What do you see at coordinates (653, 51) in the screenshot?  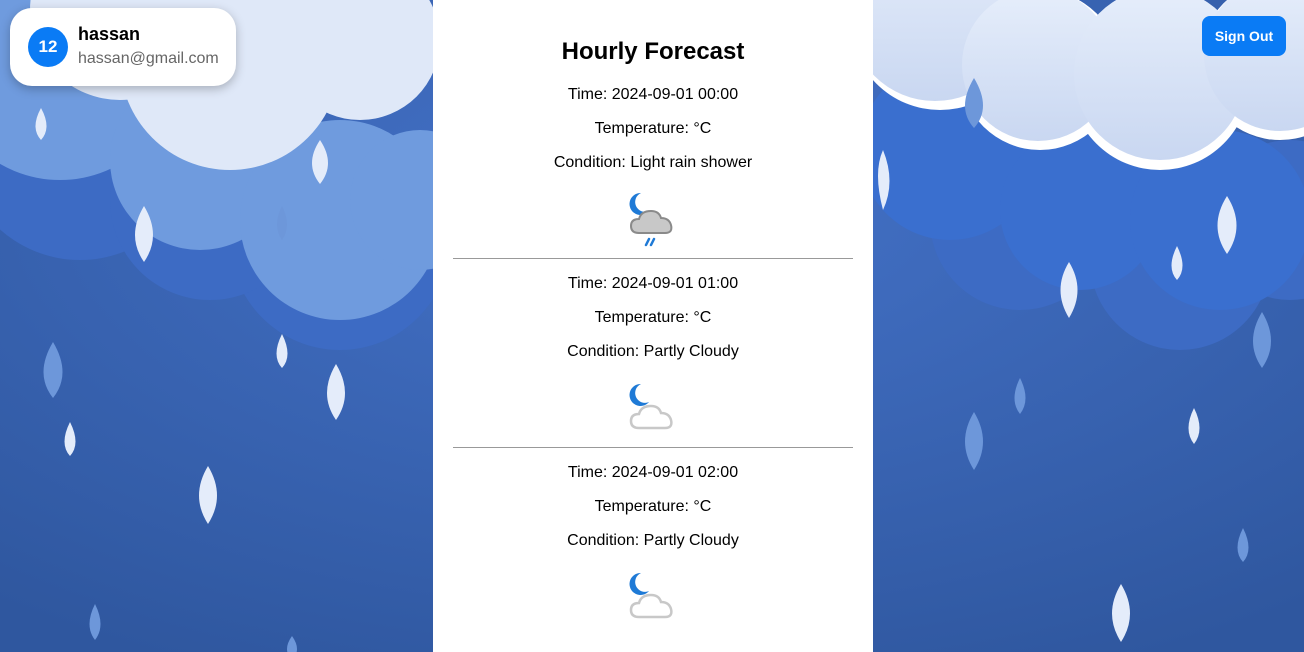 I see `page-title: Hourly Forecast` at bounding box center [653, 51].